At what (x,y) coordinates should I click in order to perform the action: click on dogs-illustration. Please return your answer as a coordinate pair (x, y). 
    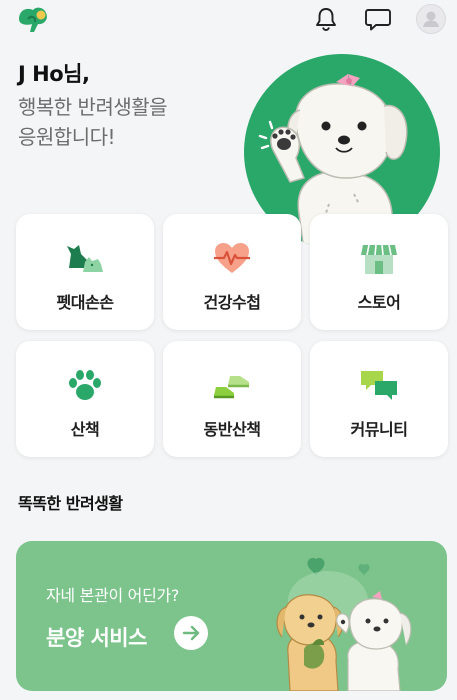
    Looking at the image, I should click on (344, 624).